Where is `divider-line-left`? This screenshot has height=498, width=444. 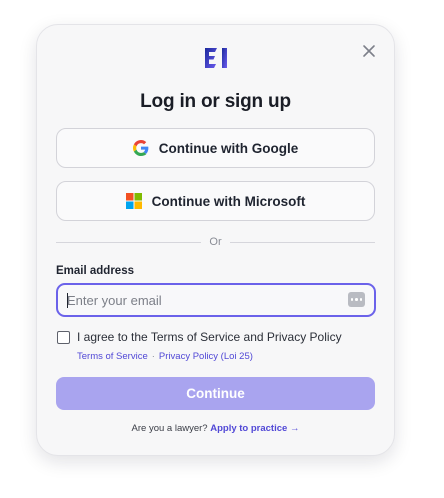
divider-line-left is located at coordinates (129, 242).